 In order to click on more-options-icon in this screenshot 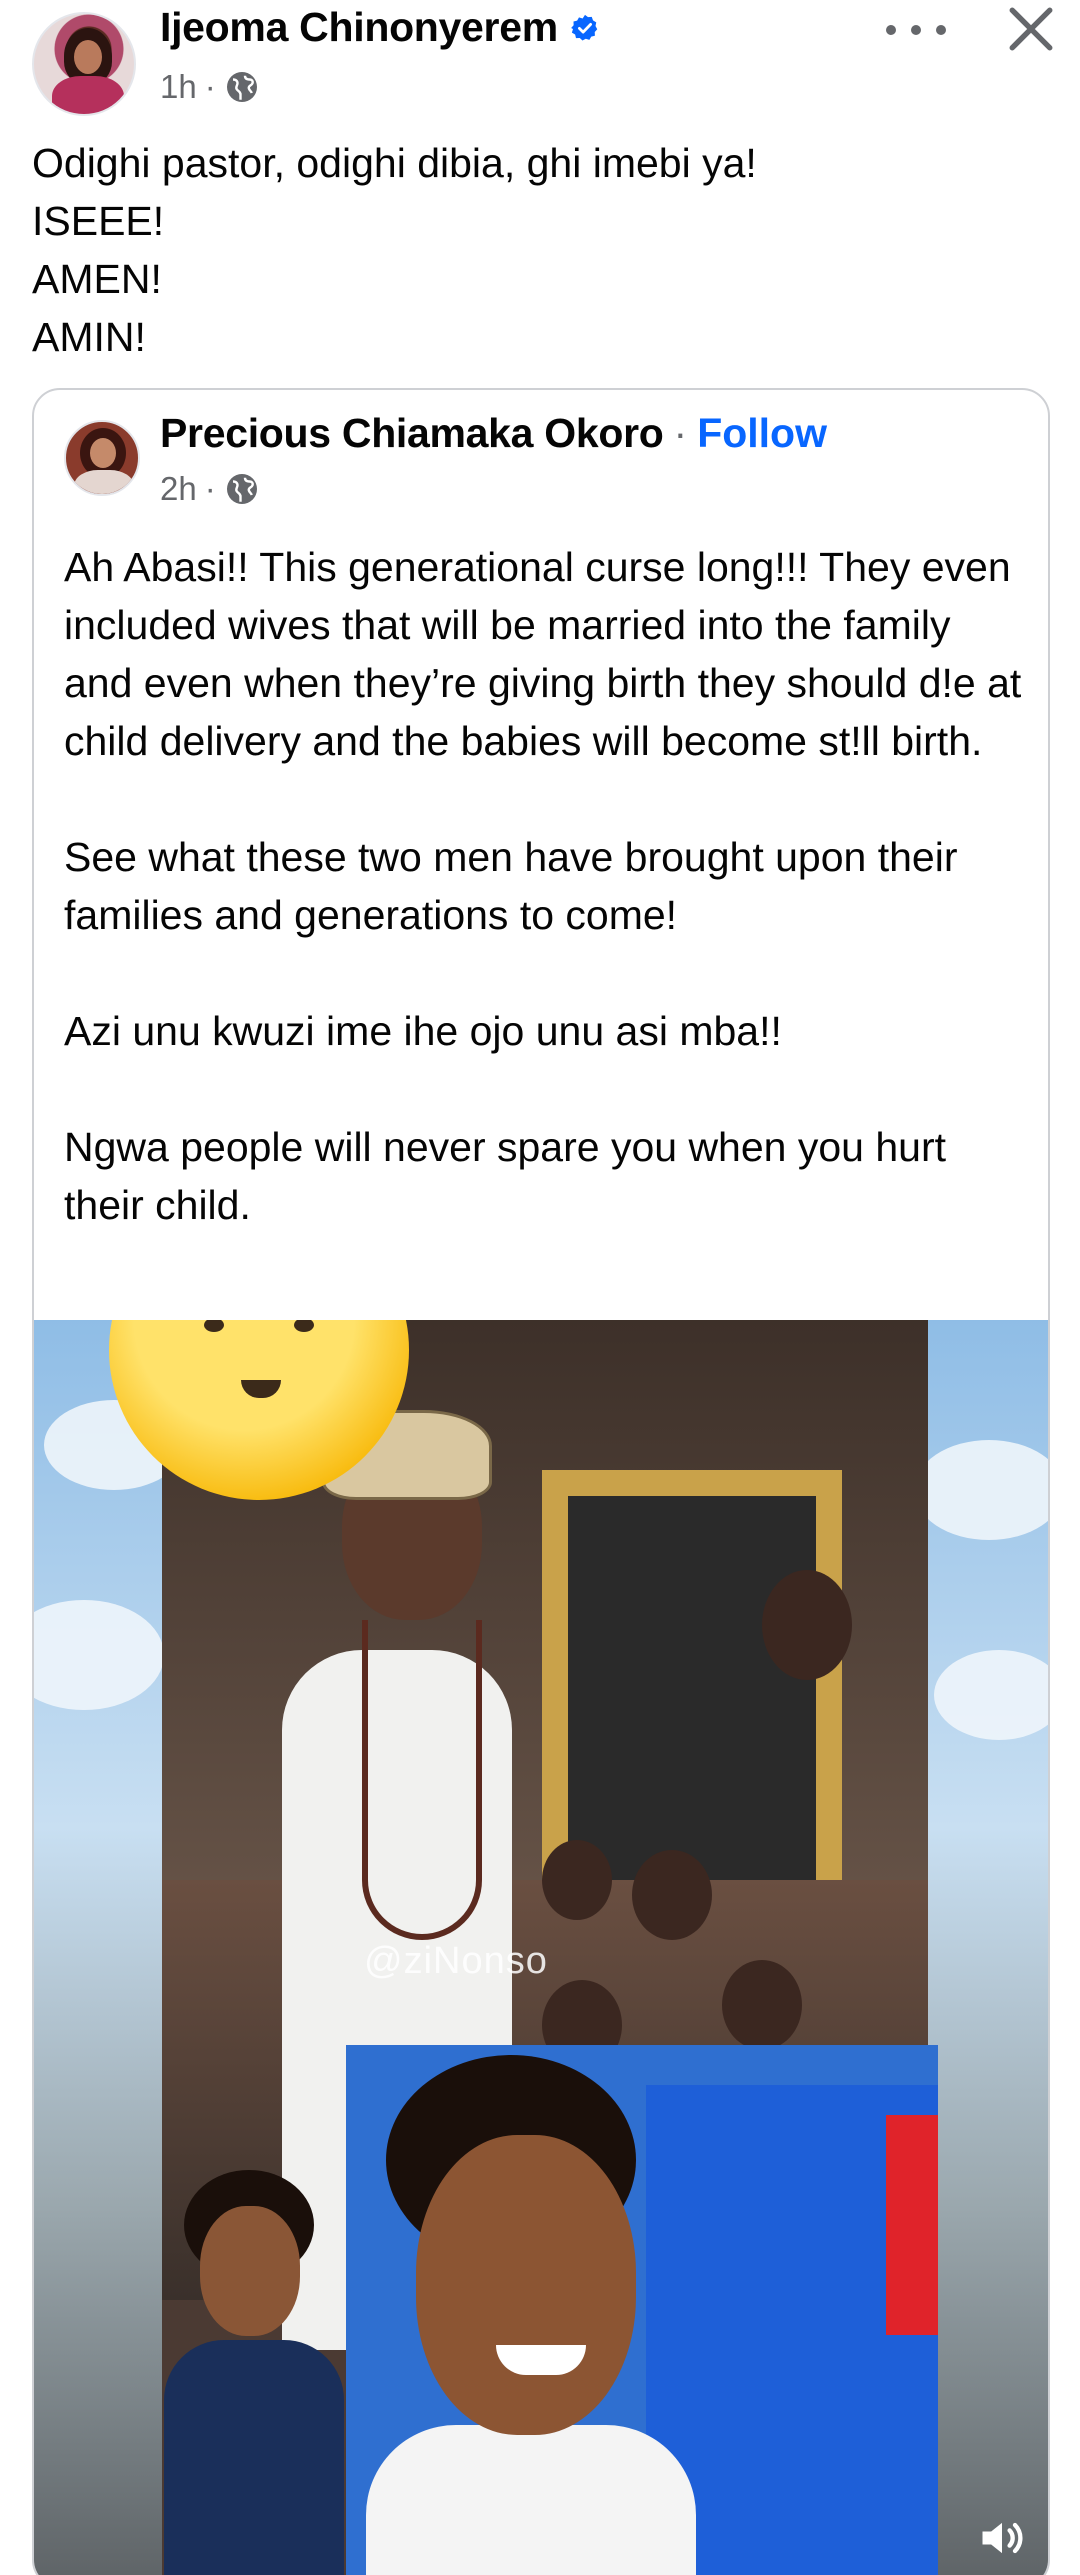, I will do `click(916, 30)`.